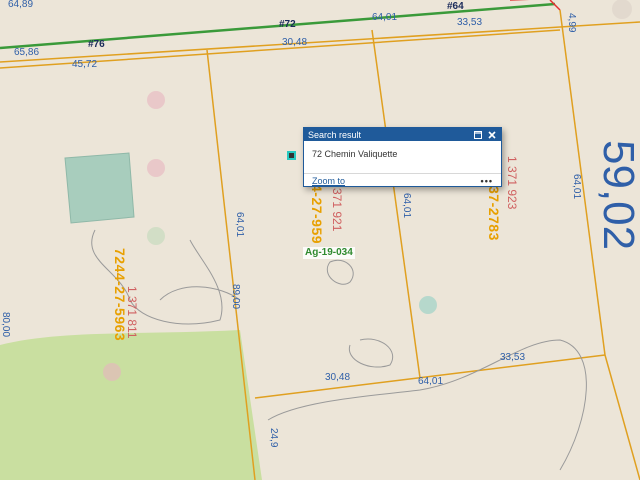 This screenshot has width=640, height=480. What do you see at coordinates (27, 52) in the screenshot?
I see `dim-label: 65,86` at bounding box center [27, 52].